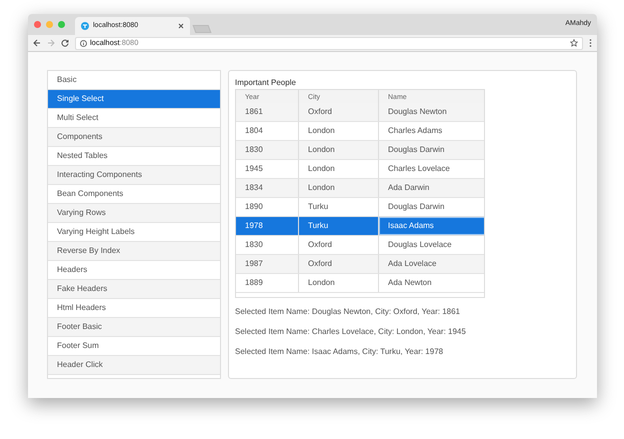 Image resolution: width=624 pixels, height=439 pixels. I want to click on table-cell: 1861, so click(267, 112).